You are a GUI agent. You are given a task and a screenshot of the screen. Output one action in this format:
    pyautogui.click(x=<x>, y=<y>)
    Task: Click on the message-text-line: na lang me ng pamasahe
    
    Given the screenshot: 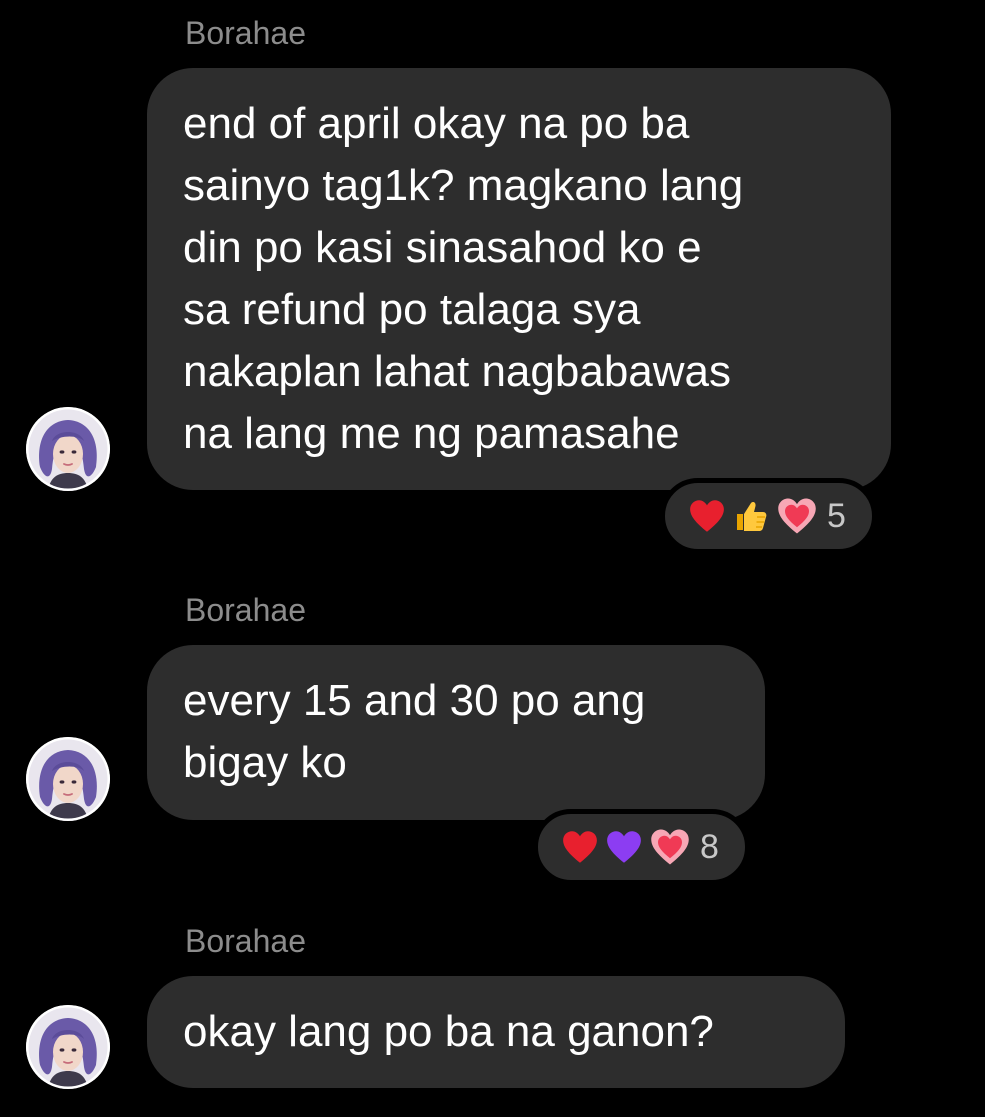 What is the action you would take?
    pyautogui.click(x=431, y=433)
    